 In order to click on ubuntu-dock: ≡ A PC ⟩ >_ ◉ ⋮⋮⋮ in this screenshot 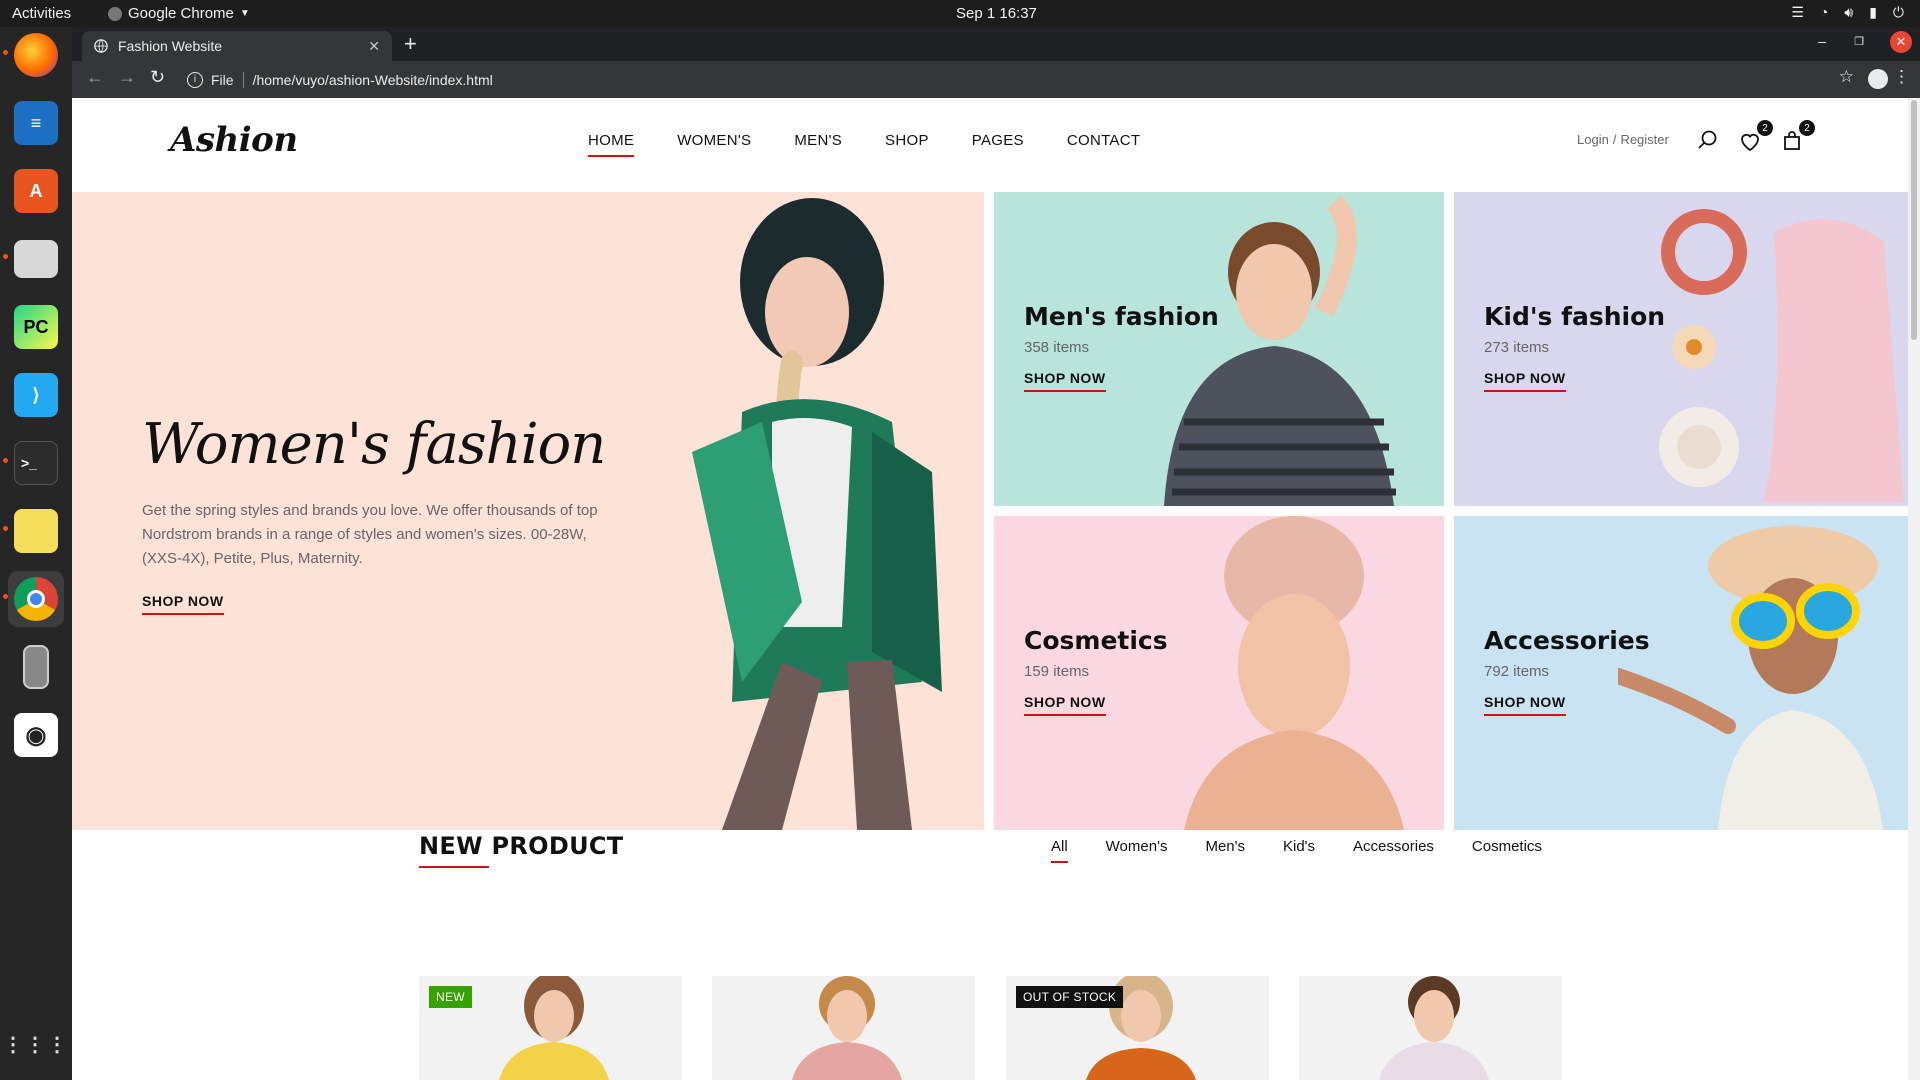, I will do `click(36, 553)`.